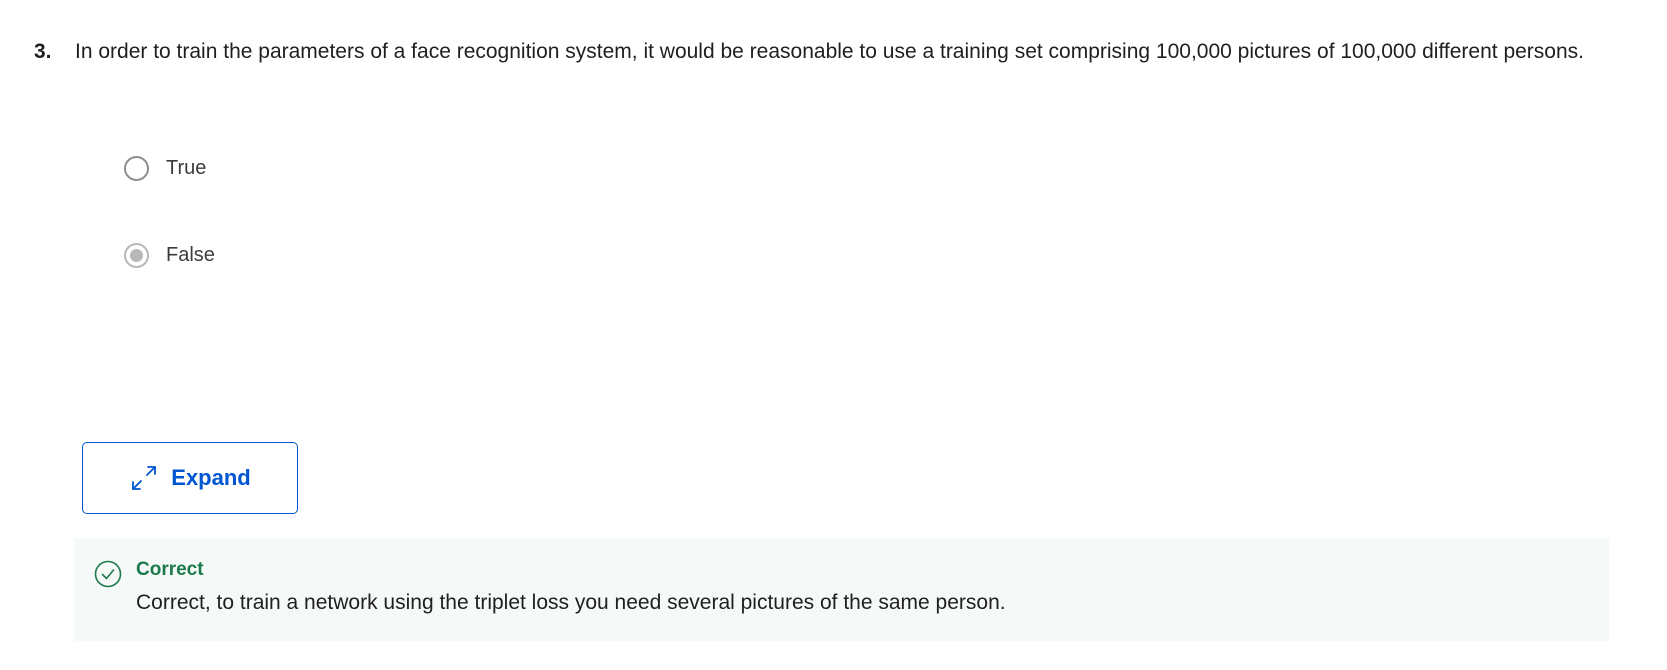 The height and width of the screenshot is (670, 1667). What do you see at coordinates (144, 478) in the screenshot?
I see `expand-arrows-icon` at bounding box center [144, 478].